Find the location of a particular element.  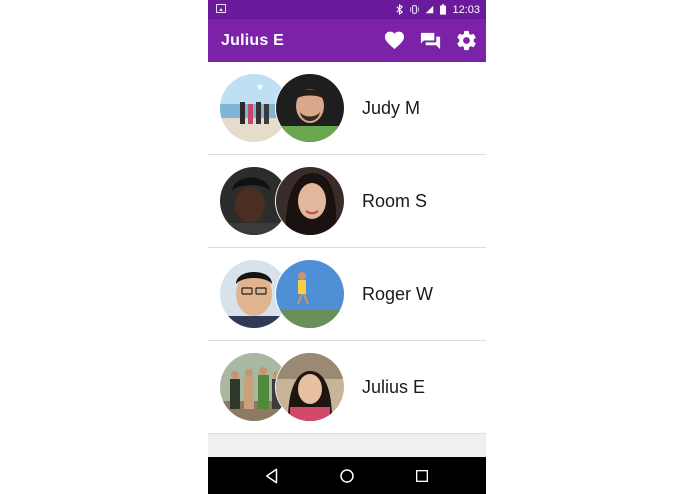

vibrate-icon is located at coordinates (415, 9).